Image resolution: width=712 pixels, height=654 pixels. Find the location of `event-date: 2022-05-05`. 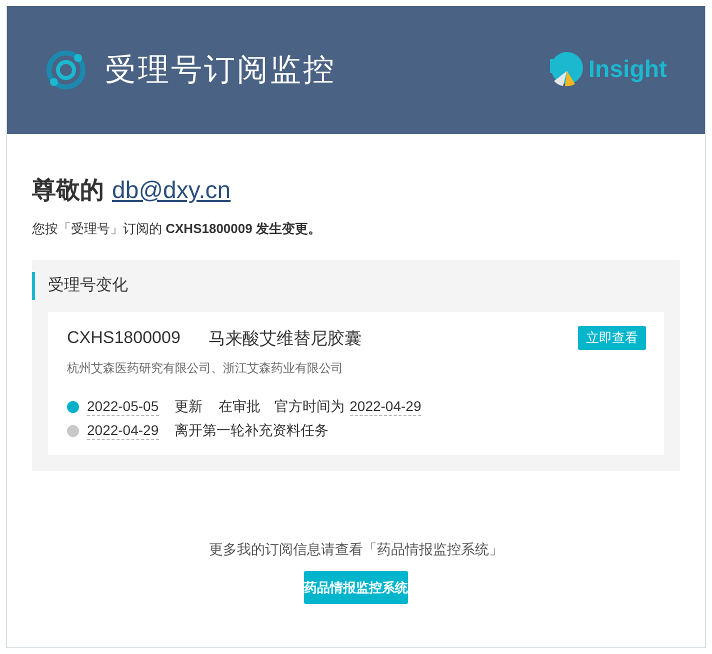

event-date: 2022-05-05 is located at coordinates (123, 407).